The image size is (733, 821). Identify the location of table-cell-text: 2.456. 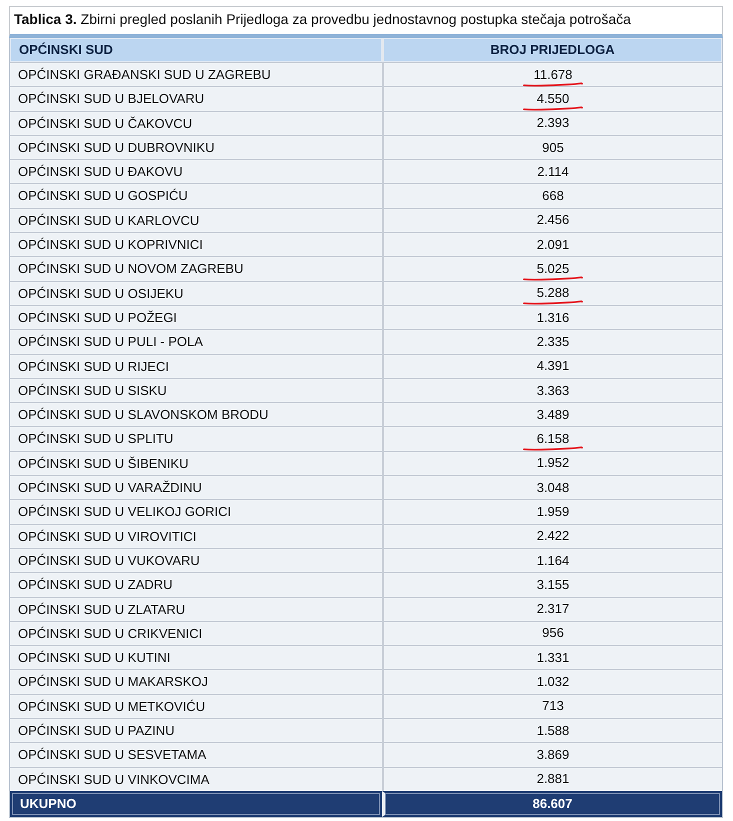
(553, 221).